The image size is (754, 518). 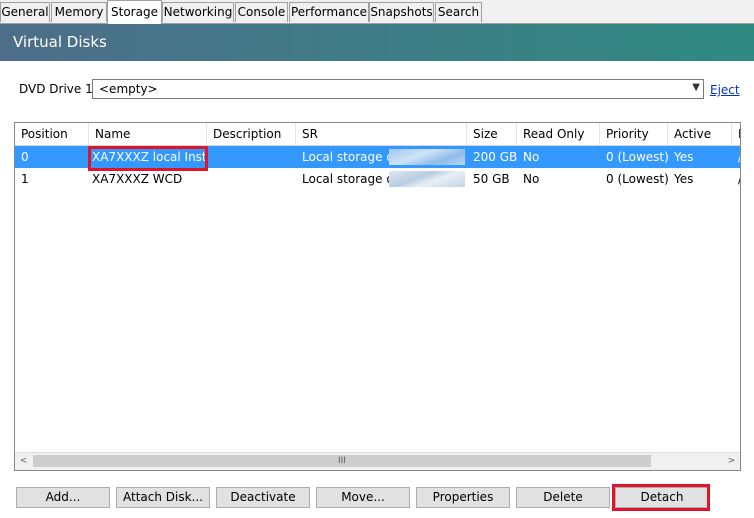 I want to click on cell-position: 0, so click(x=25, y=157).